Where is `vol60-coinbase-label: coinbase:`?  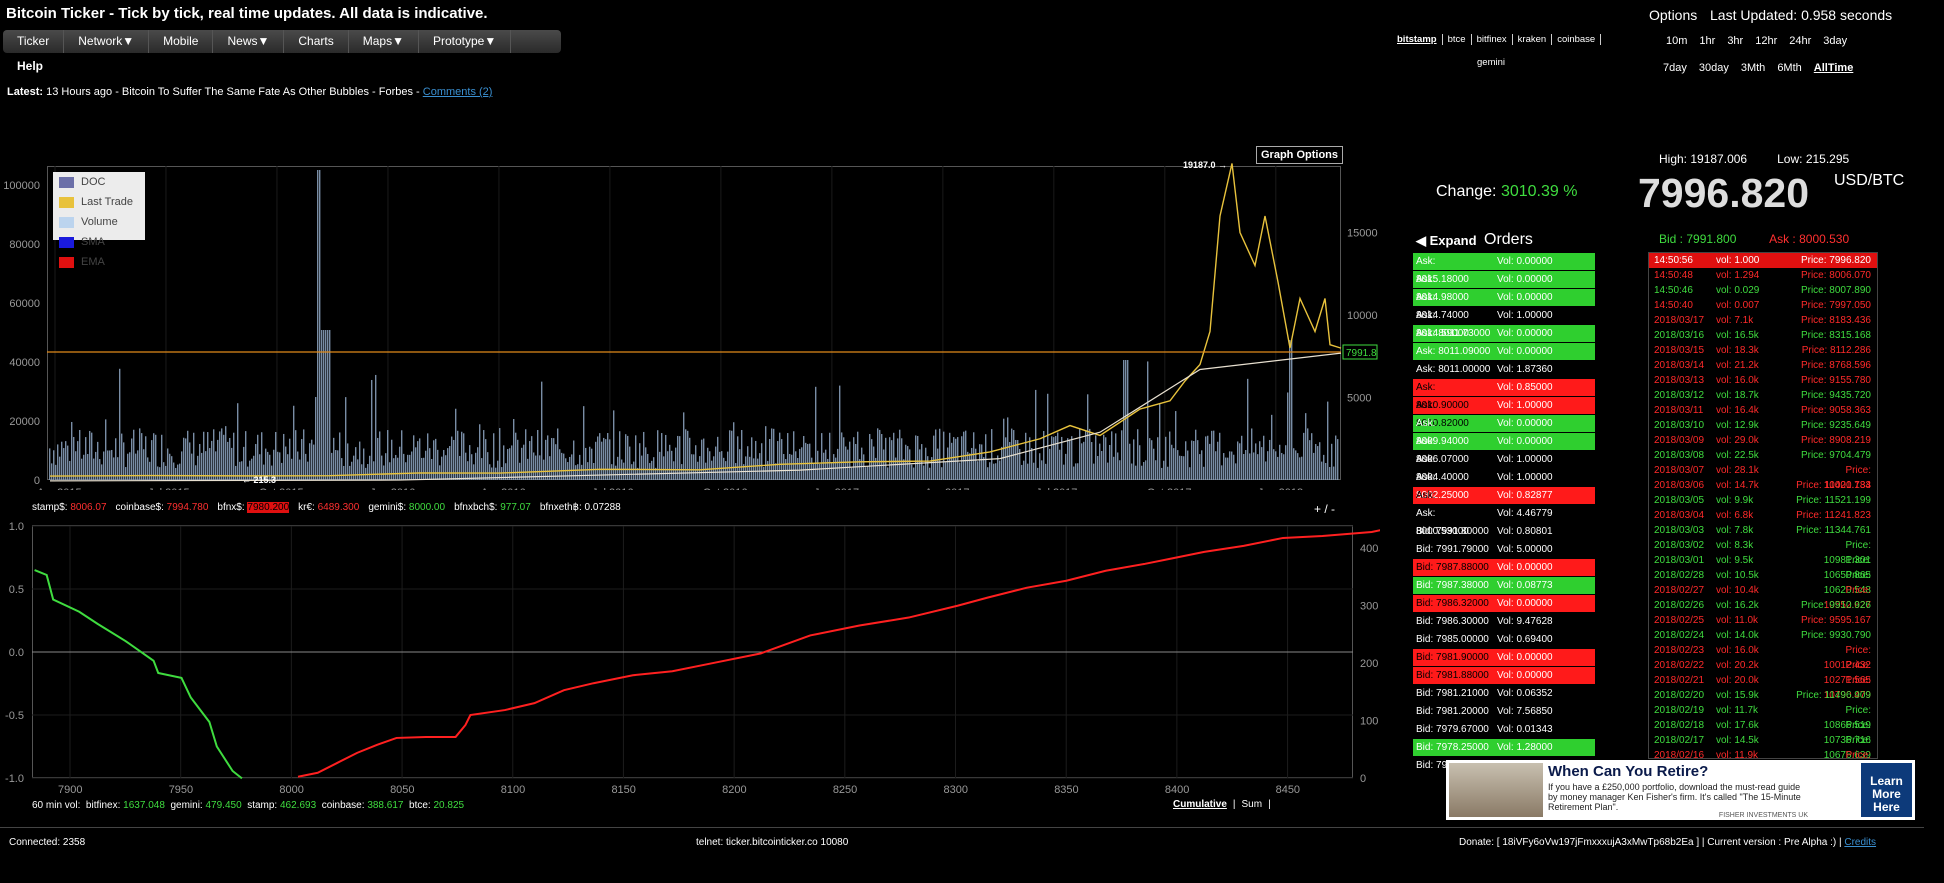 vol60-coinbase-label: coinbase: is located at coordinates (343, 805).